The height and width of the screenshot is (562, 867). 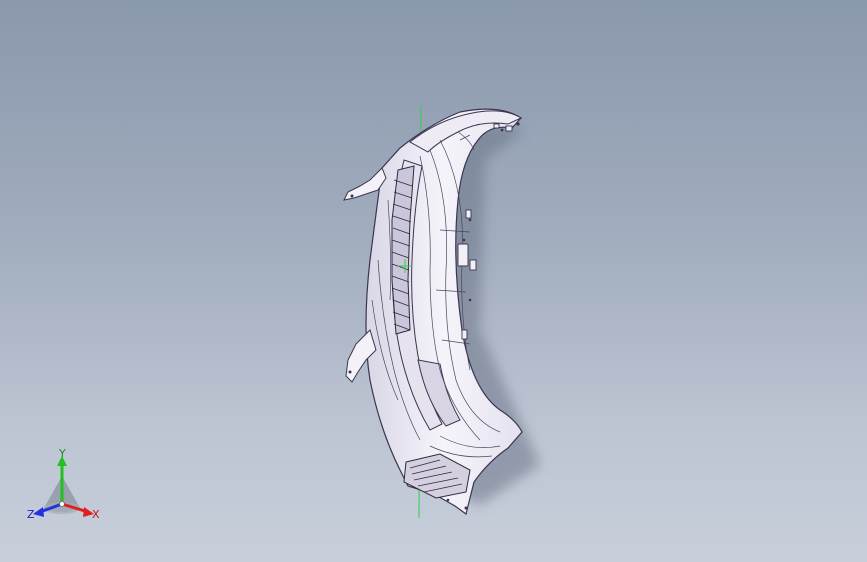 What do you see at coordinates (38, 512) in the screenshot?
I see `triad-z-arrow` at bounding box center [38, 512].